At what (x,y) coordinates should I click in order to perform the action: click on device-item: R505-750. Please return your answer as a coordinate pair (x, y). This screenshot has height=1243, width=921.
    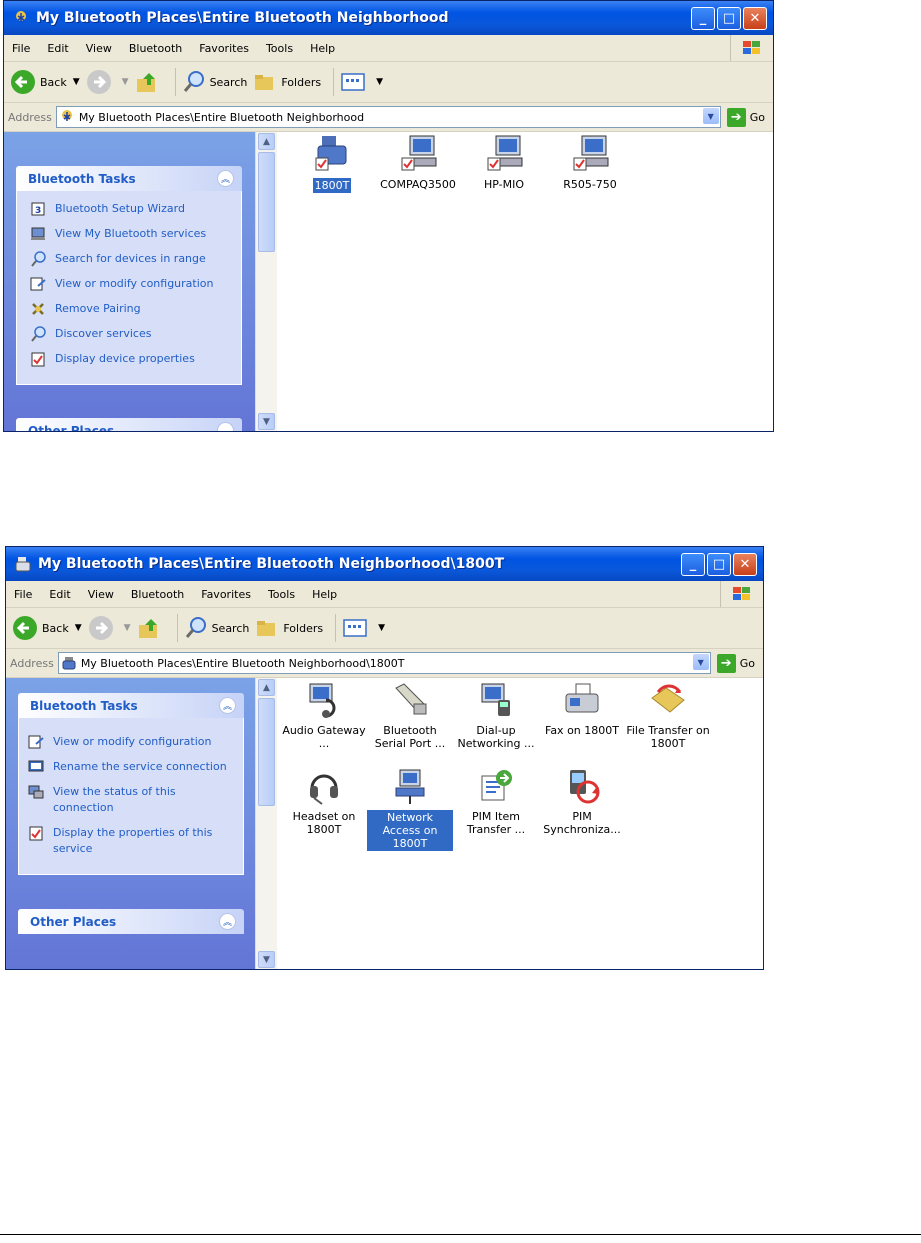
    Looking at the image, I should click on (590, 162).